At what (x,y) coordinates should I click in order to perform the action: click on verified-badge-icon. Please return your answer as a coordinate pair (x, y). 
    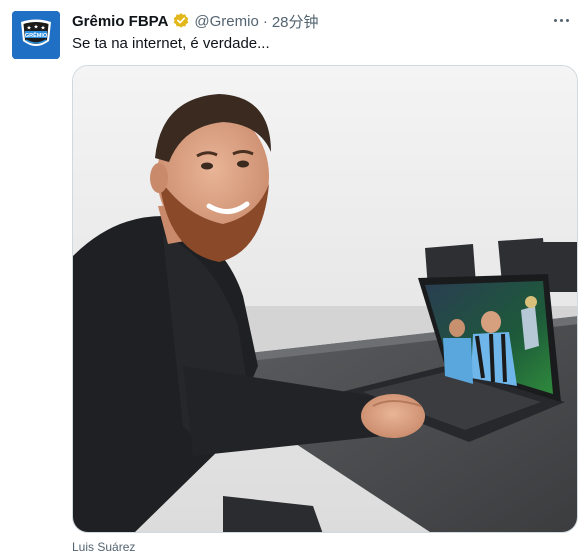
    Looking at the image, I should click on (181, 21).